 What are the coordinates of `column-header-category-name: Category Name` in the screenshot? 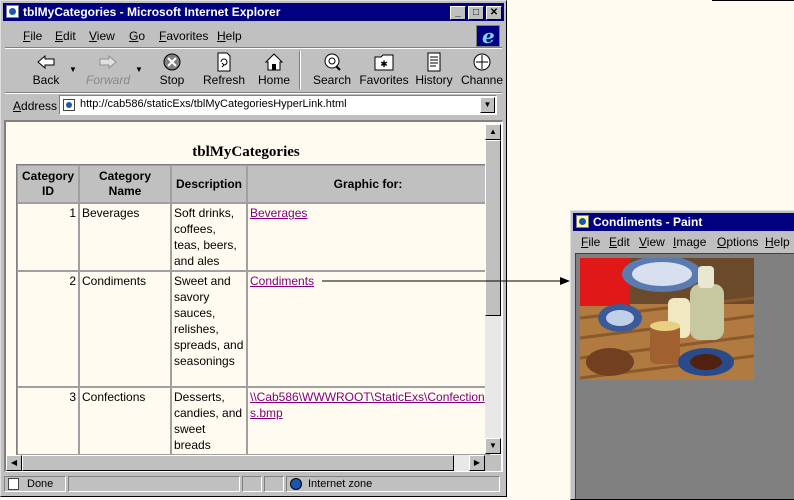 It's located at (125, 184).